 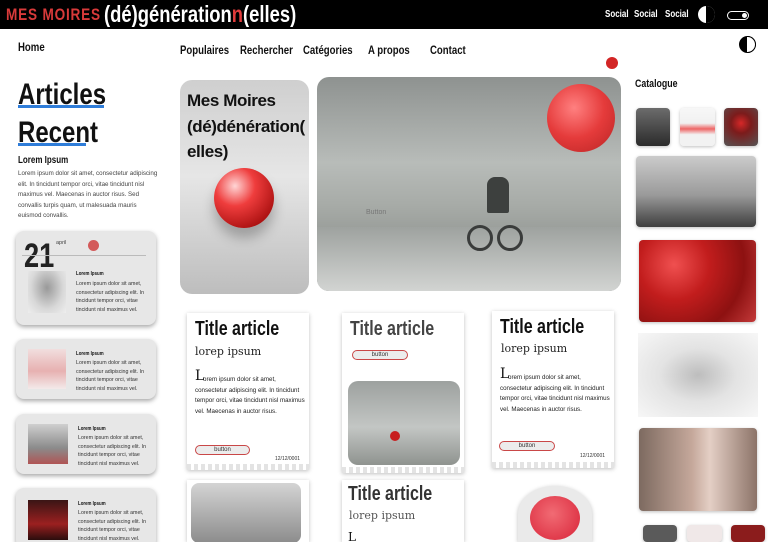 What do you see at coordinates (270, 14) in the screenshot?
I see `brand-suffix: (elles)` at bounding box center [270, 14].